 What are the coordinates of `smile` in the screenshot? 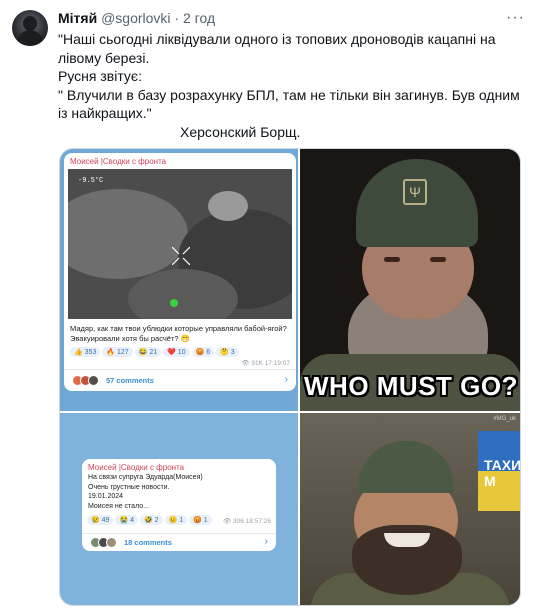 It's located at (407, 540).